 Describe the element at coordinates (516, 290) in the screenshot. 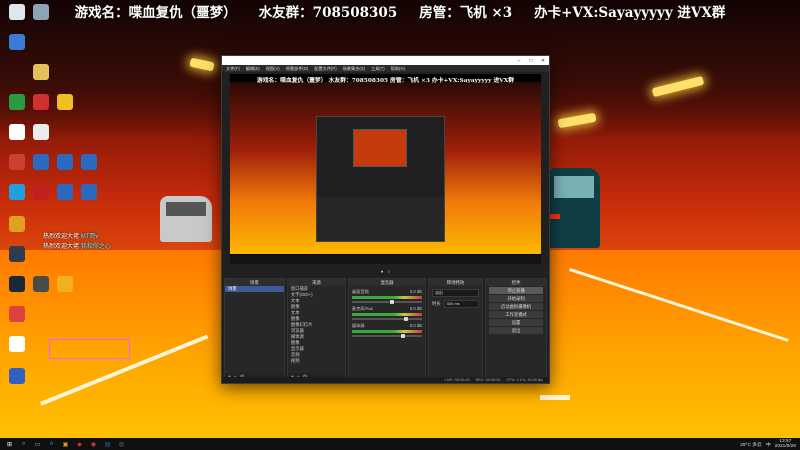

I see `control-button: 停止直播` at that location.